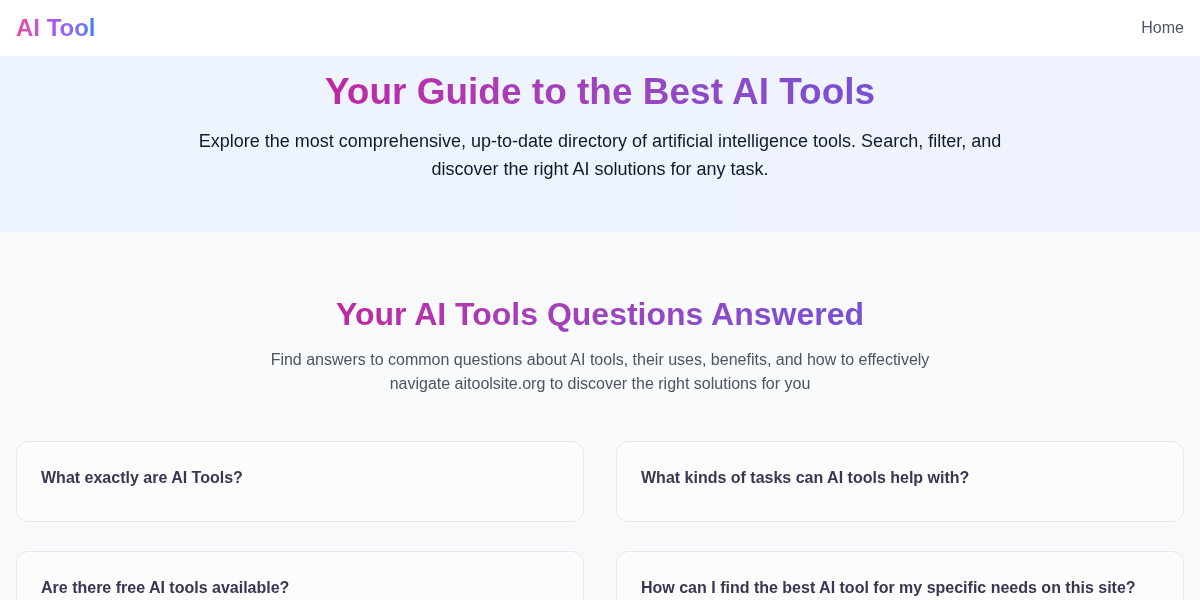 This screenshot has height=600, width=1200. What do you see at coordinates (900, 481) in the screenshot?
I see `faq-item: What kinds of tasks can AI tools help with?` at bounding box center [900, 481].